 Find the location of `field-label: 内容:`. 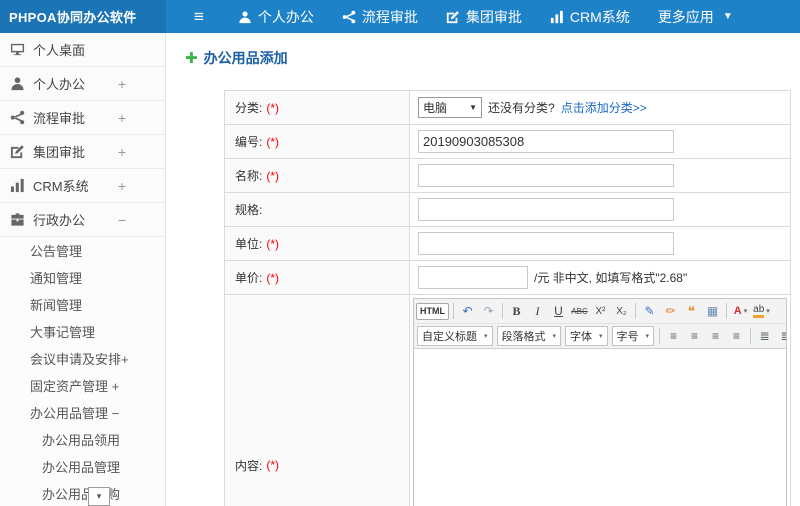

field-label: 内容: is located at coordinates (249, 465).